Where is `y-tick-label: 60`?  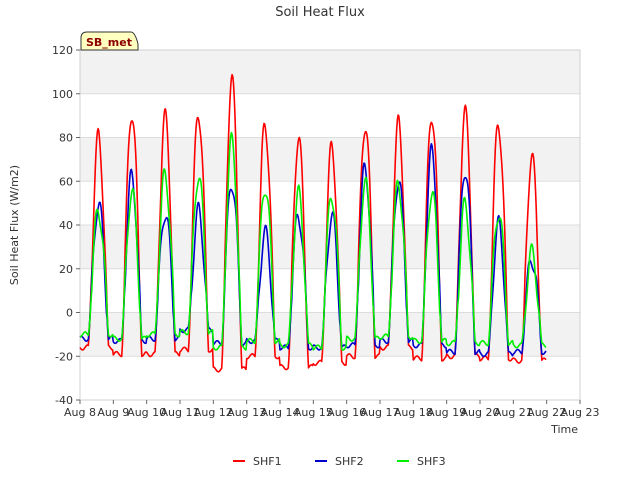
y-tick-label: 60 is located at coordinates (66, 181).